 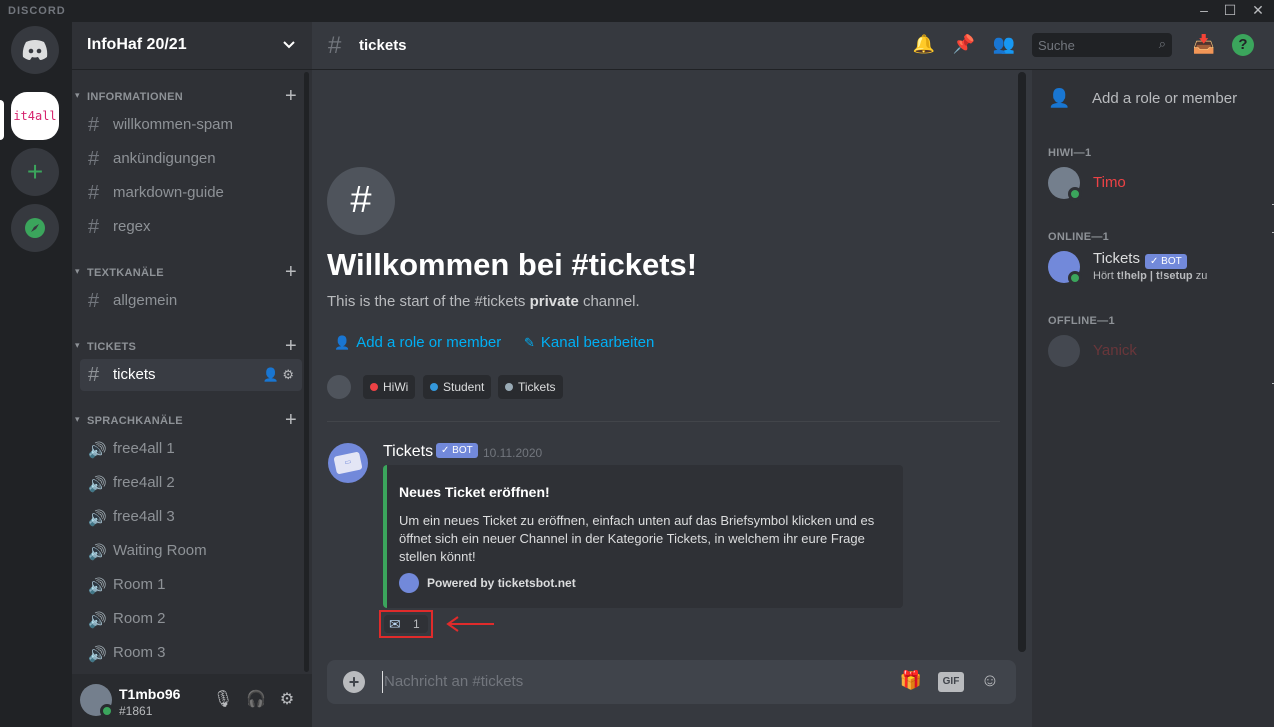 I want to click on chevron-down-icon: ▾, so click(x=77, y=271).